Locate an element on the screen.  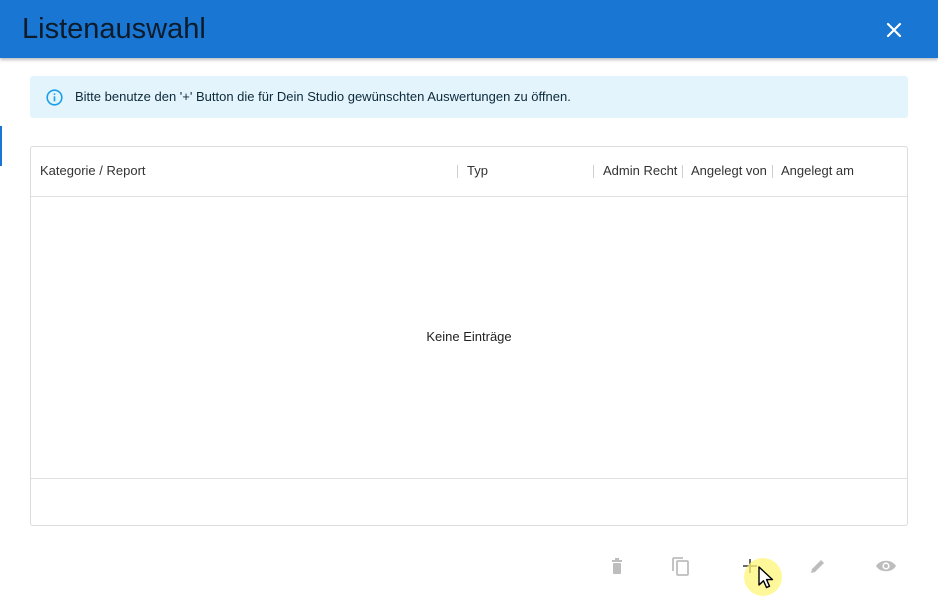
left-accent-bar is located at coordinates (1, 146).